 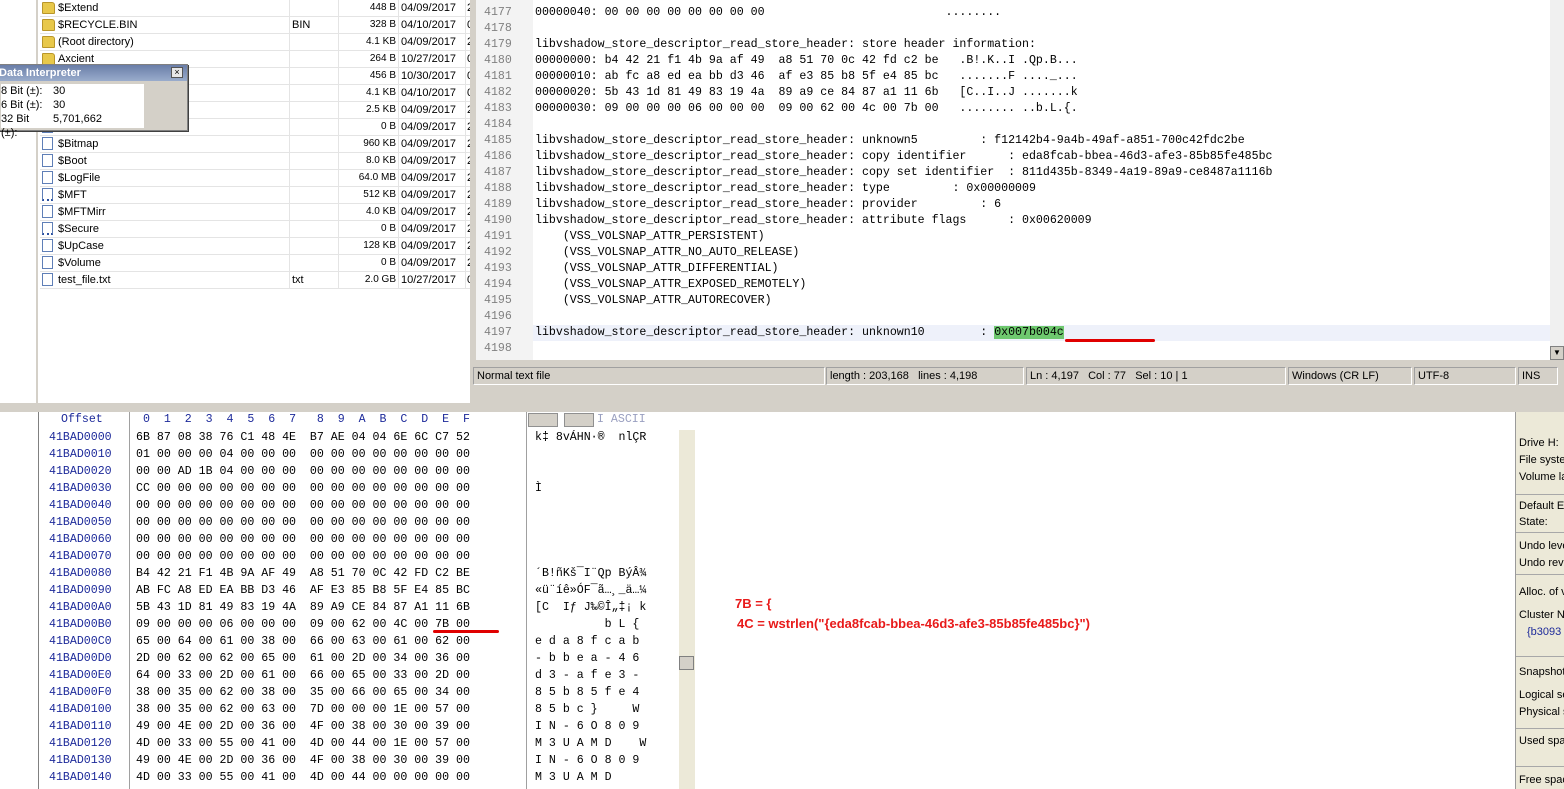 What do you see at coordinates (1557, 180) in the screenshot?
I see `editor-vertical-scrollbar: ▼` at bounding box center [1557, 180].